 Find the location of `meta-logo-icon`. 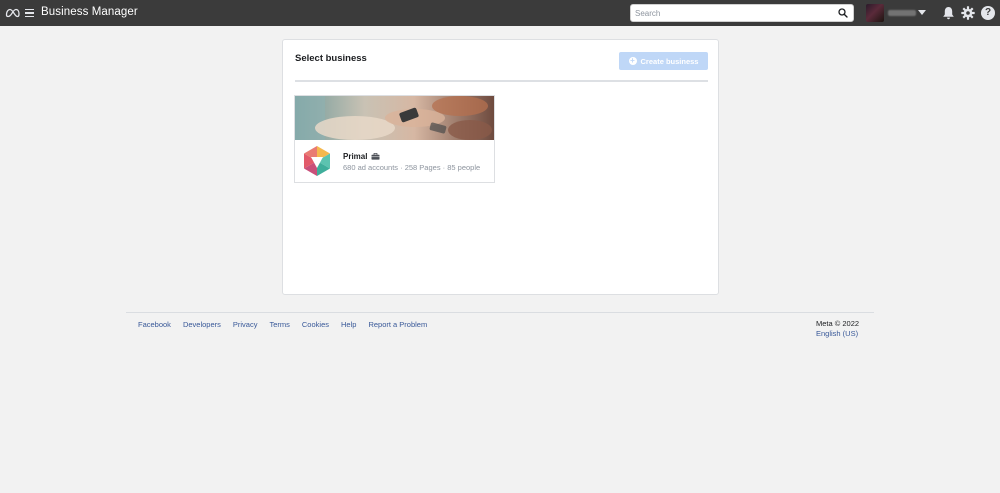

meta-logo-icon is located at coordinates (12, 13).